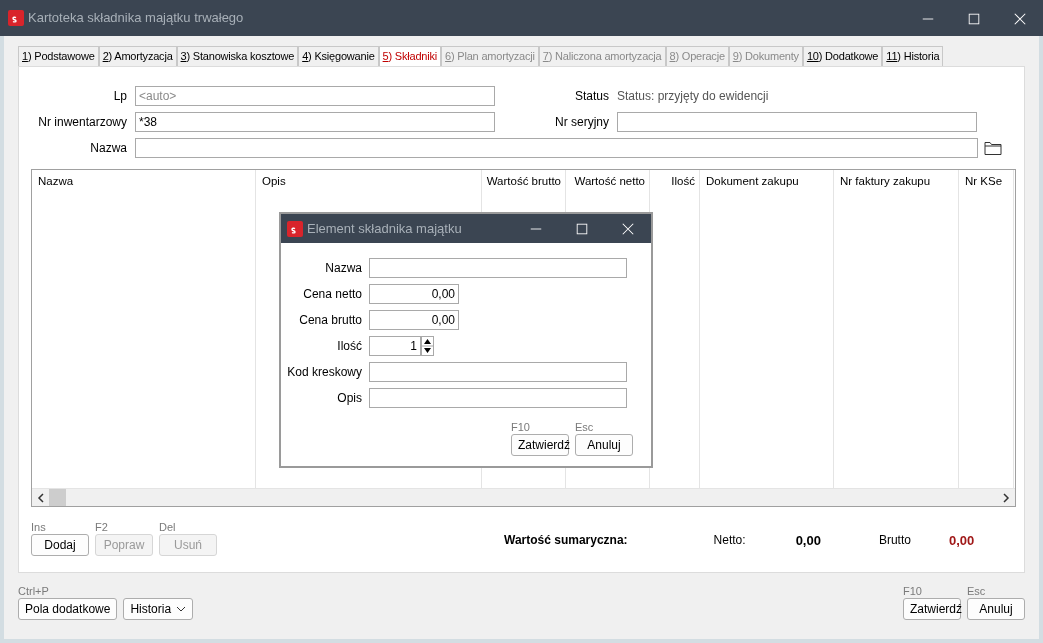  I want to click on status-text: Status: przyjęty do ewidencji, so click(693, 96).